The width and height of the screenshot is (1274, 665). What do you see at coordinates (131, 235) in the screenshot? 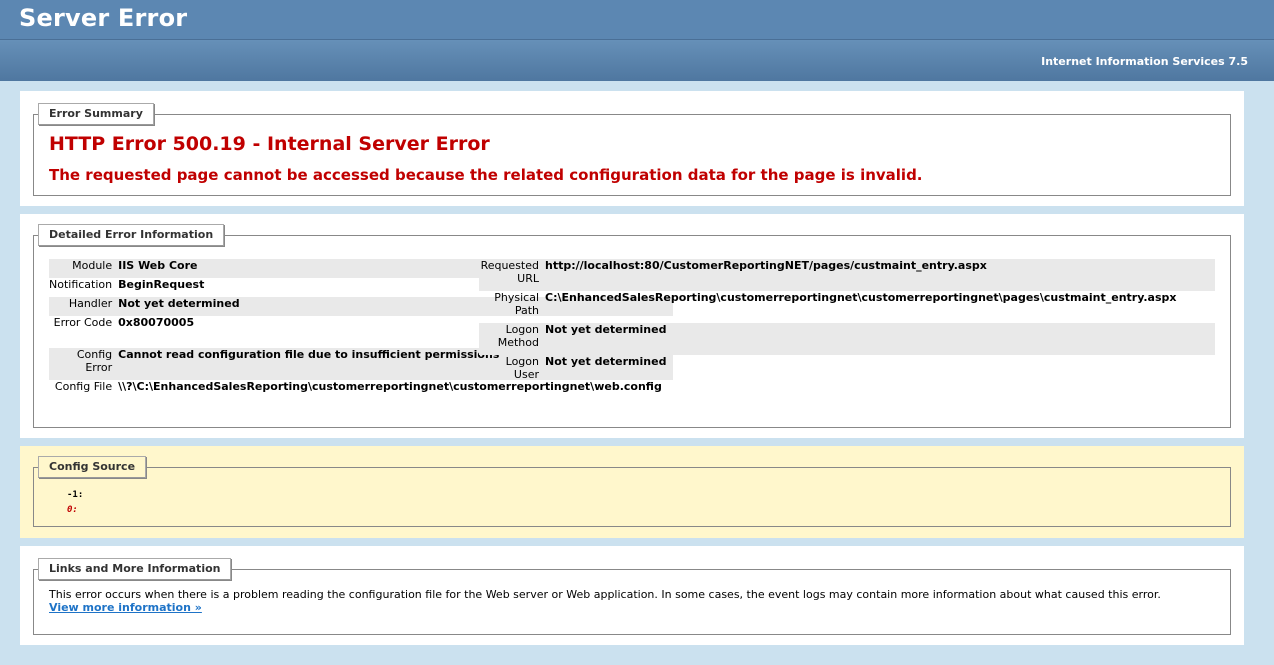
I see `detailed-error-legend: Detailed Error Information` at bounding box center [131, 235].